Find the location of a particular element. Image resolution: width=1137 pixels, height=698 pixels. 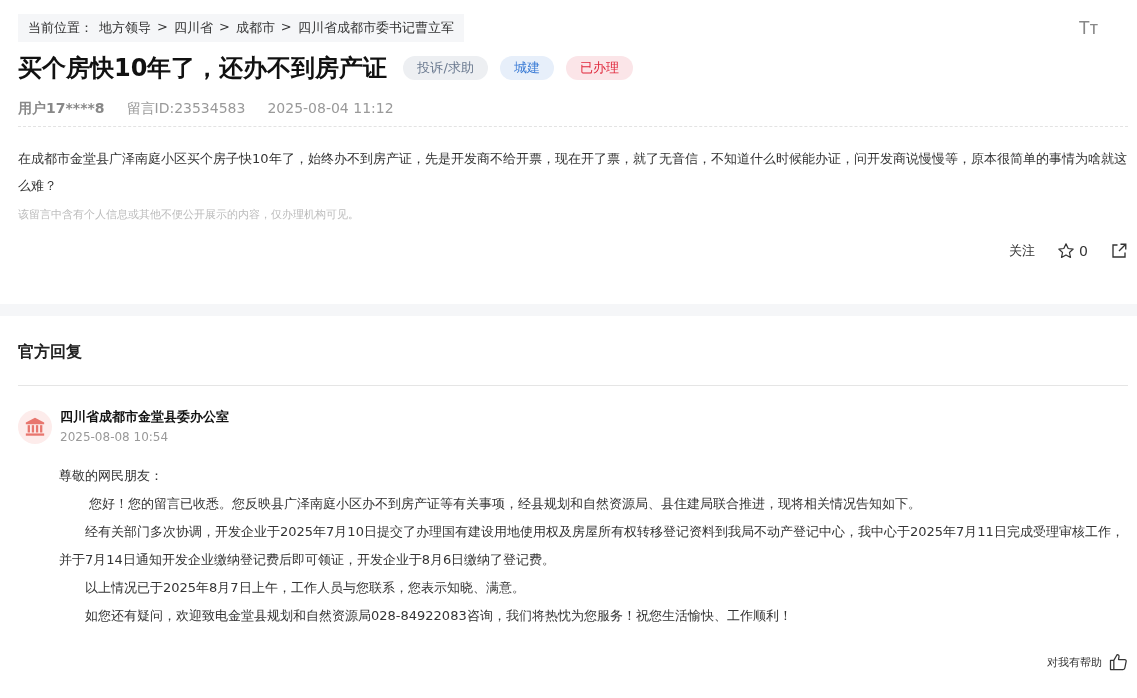

breadcrumb-link: 四川省 is located at coordinates (193, 28).